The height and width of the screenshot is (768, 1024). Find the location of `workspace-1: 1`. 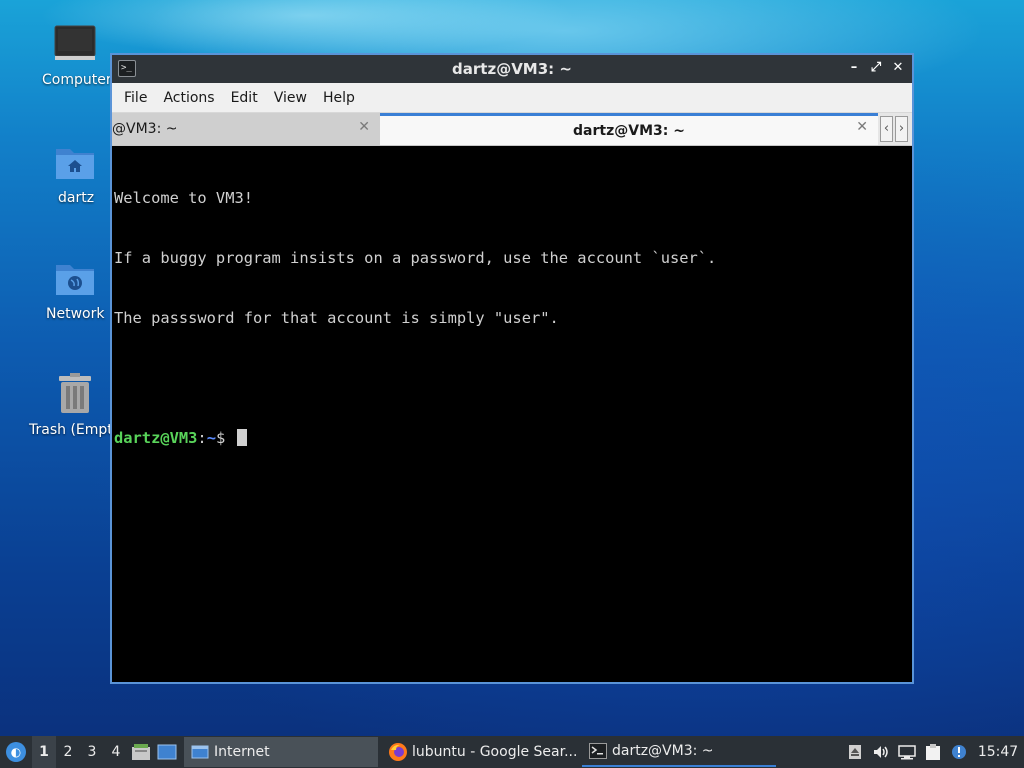

workspace-1: 1 is located at coordinates (44, 752).